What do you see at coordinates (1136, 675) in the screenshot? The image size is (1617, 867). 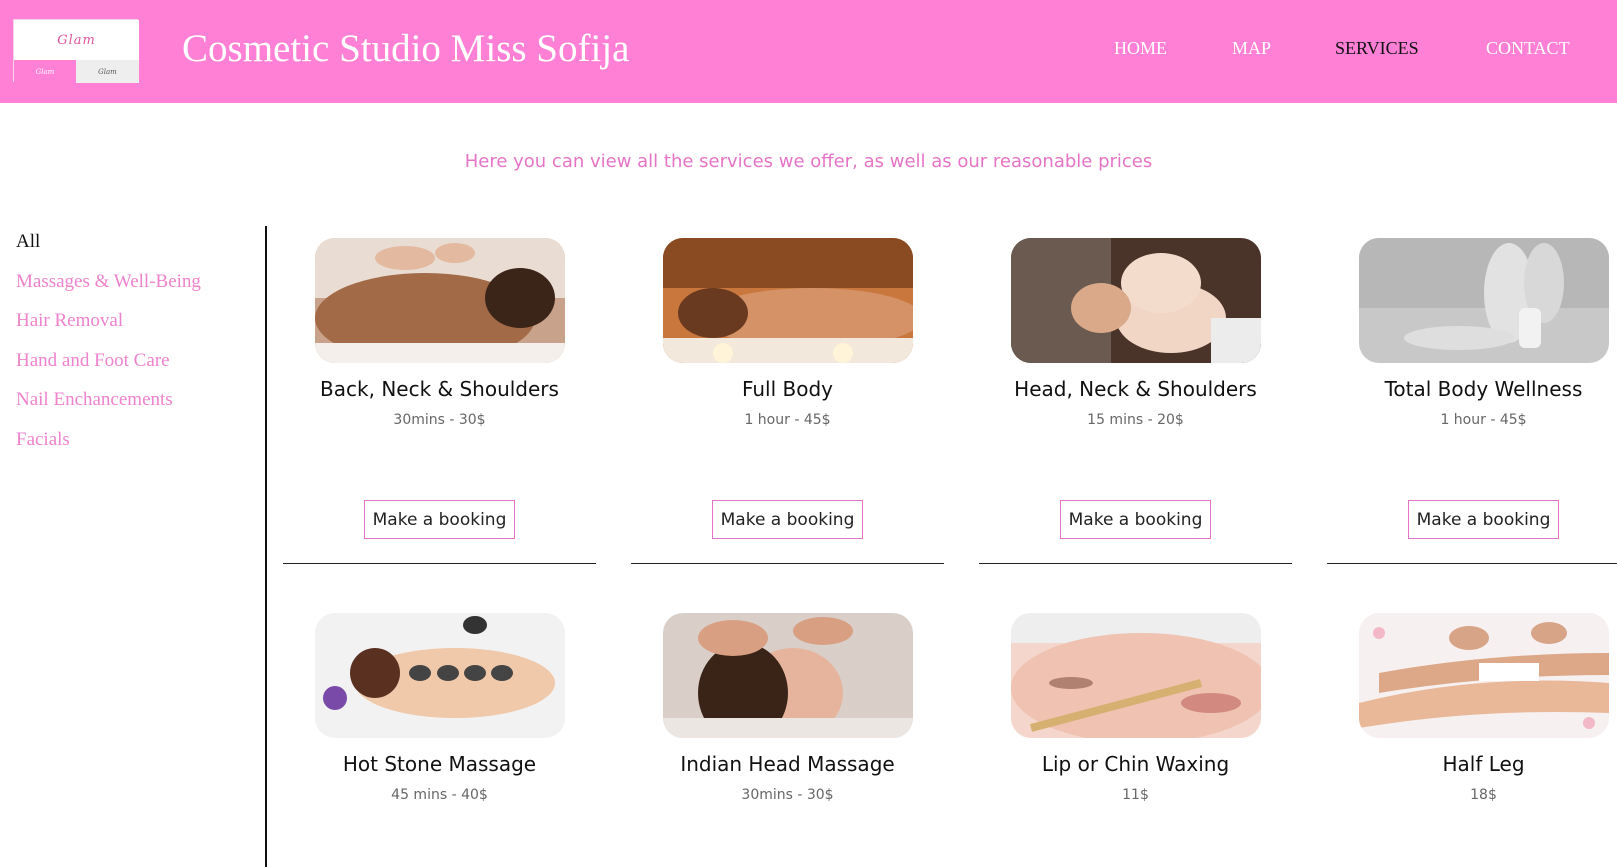 I see `lip-waxing-photo` at bounding box center [1136, 675].